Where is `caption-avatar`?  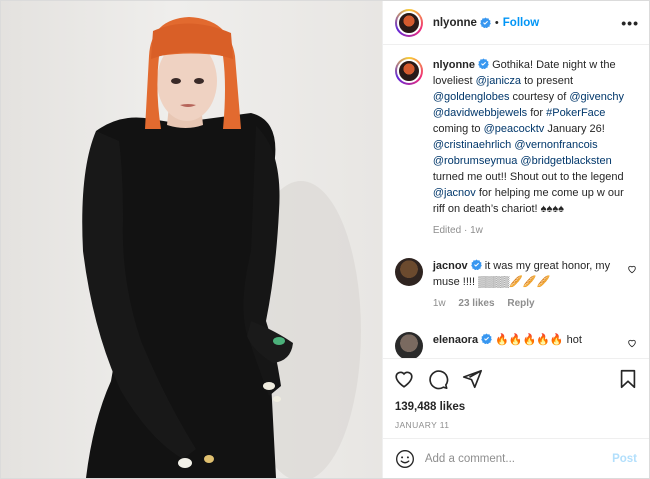
caption-avatar is located at coordinates (408, 71).